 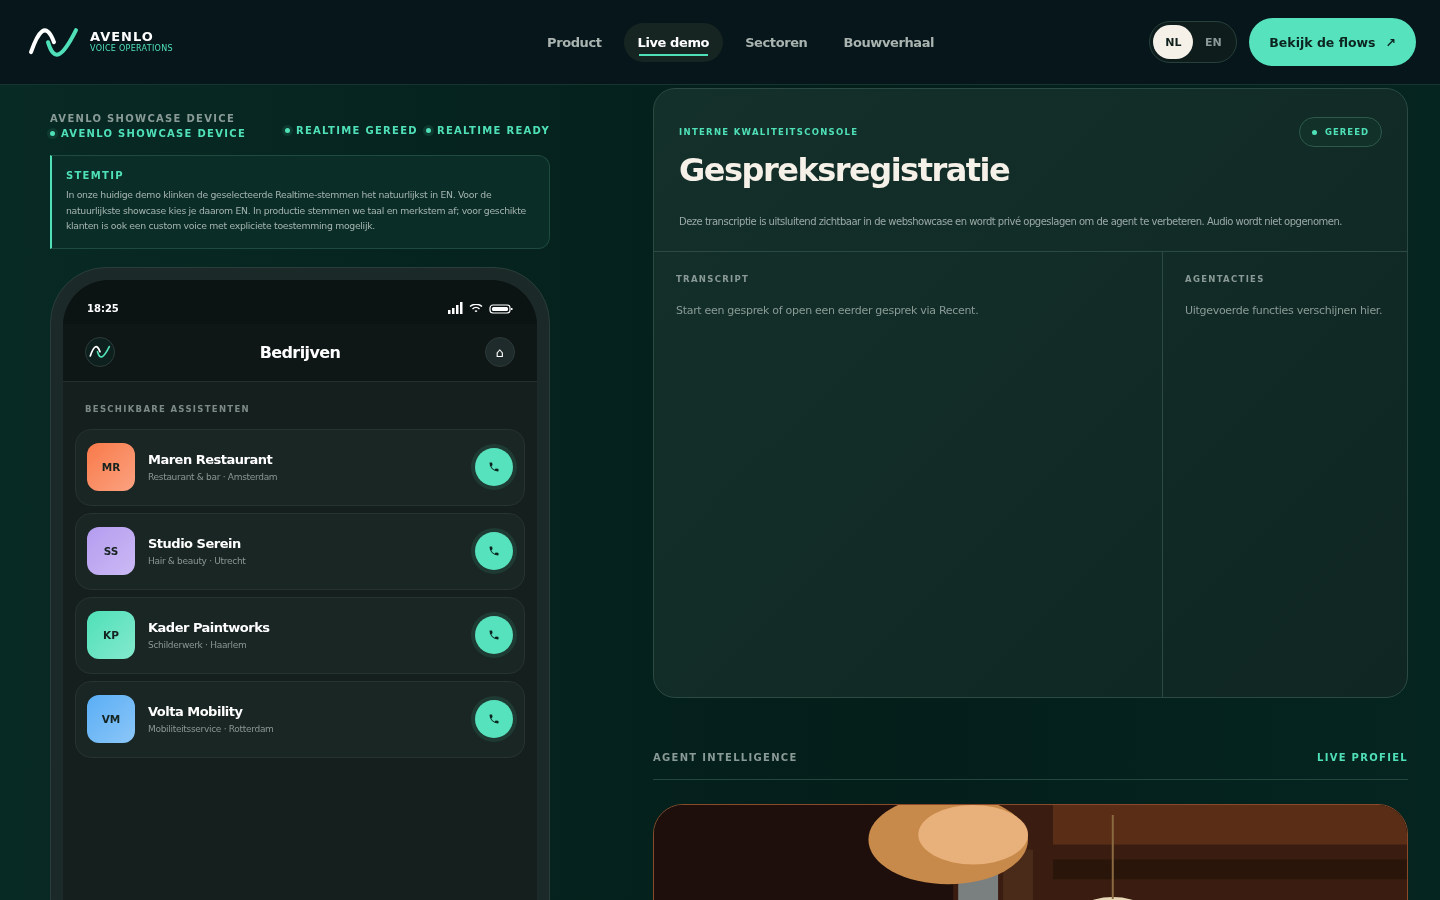 I want to click on tip-title: STEMTIP, so click(x=95, y=175).